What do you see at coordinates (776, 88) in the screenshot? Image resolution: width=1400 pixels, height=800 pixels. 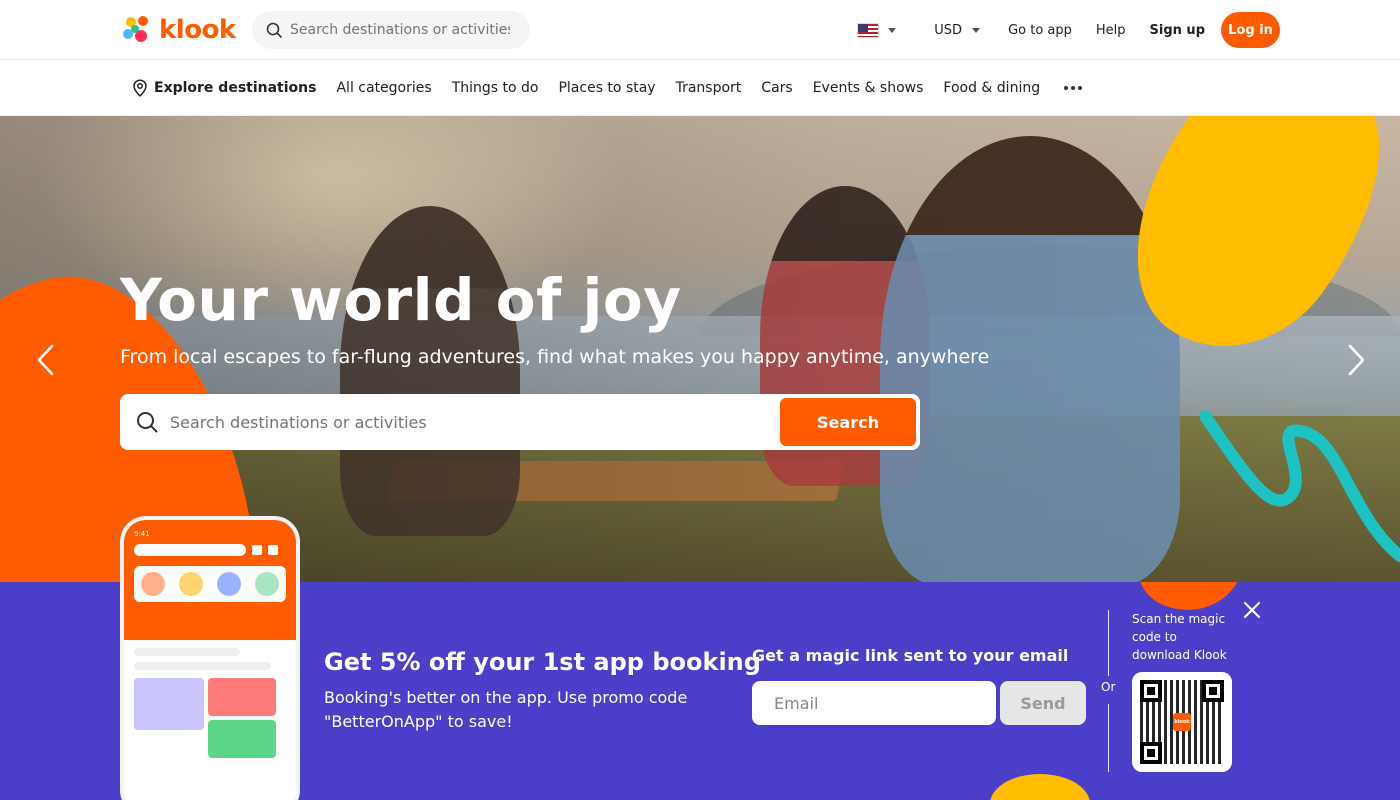 I see `nav-cars: Cars` at bounding box center [776, 88].